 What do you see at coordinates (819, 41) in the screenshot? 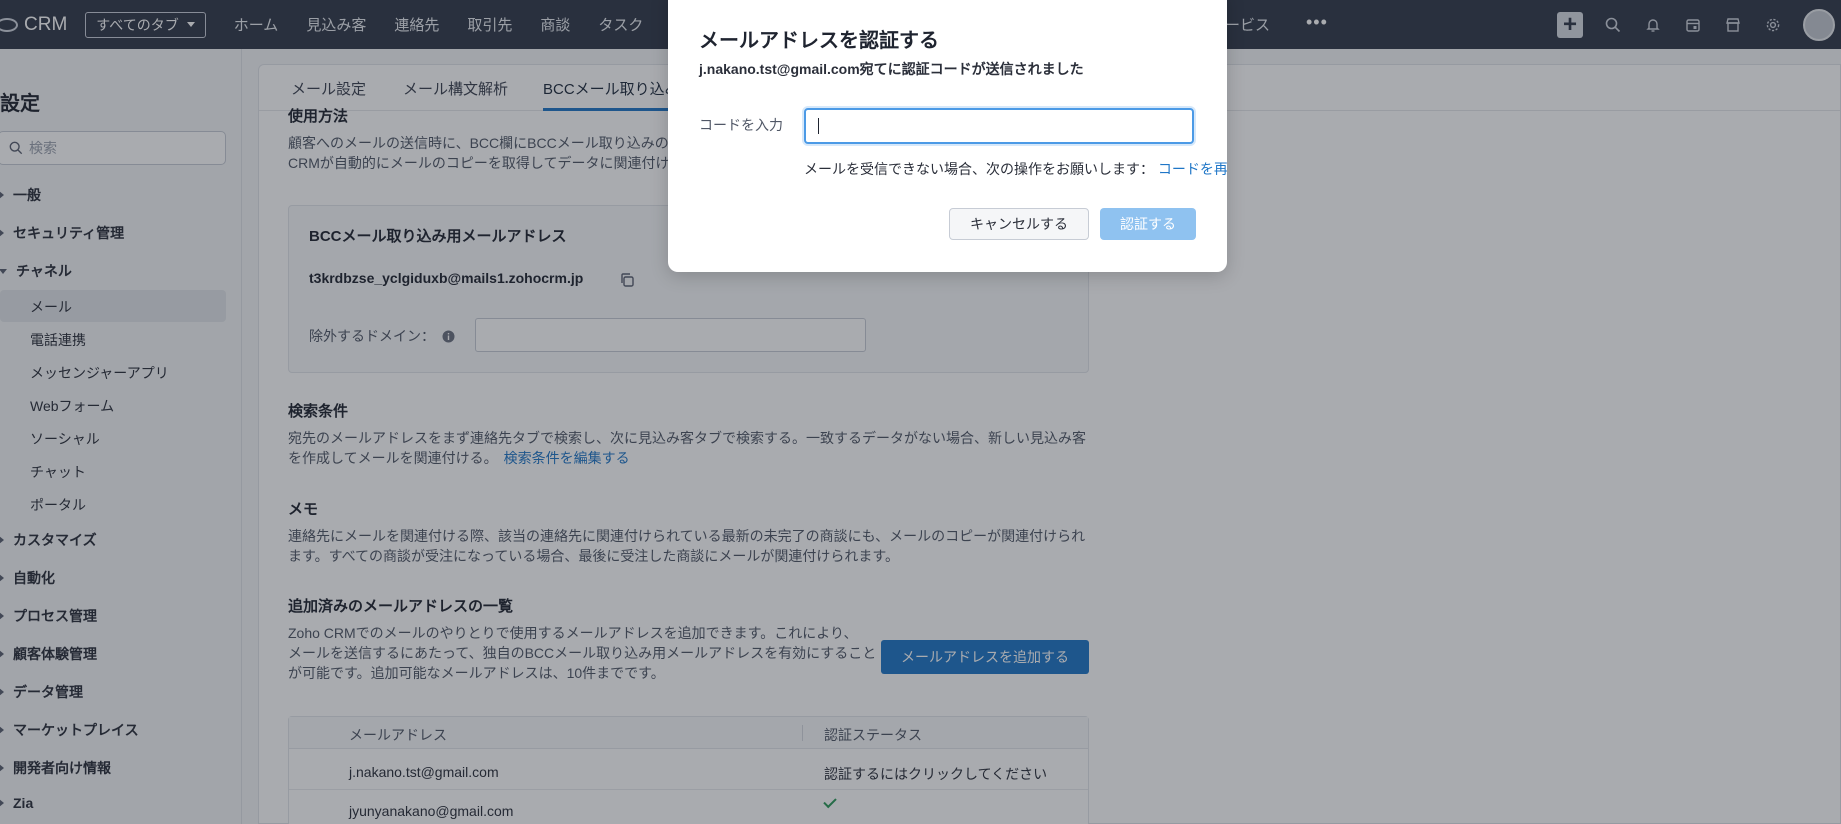
I see `dialog-title: メールアドレスを認証する` at bounding box center [819, 41].